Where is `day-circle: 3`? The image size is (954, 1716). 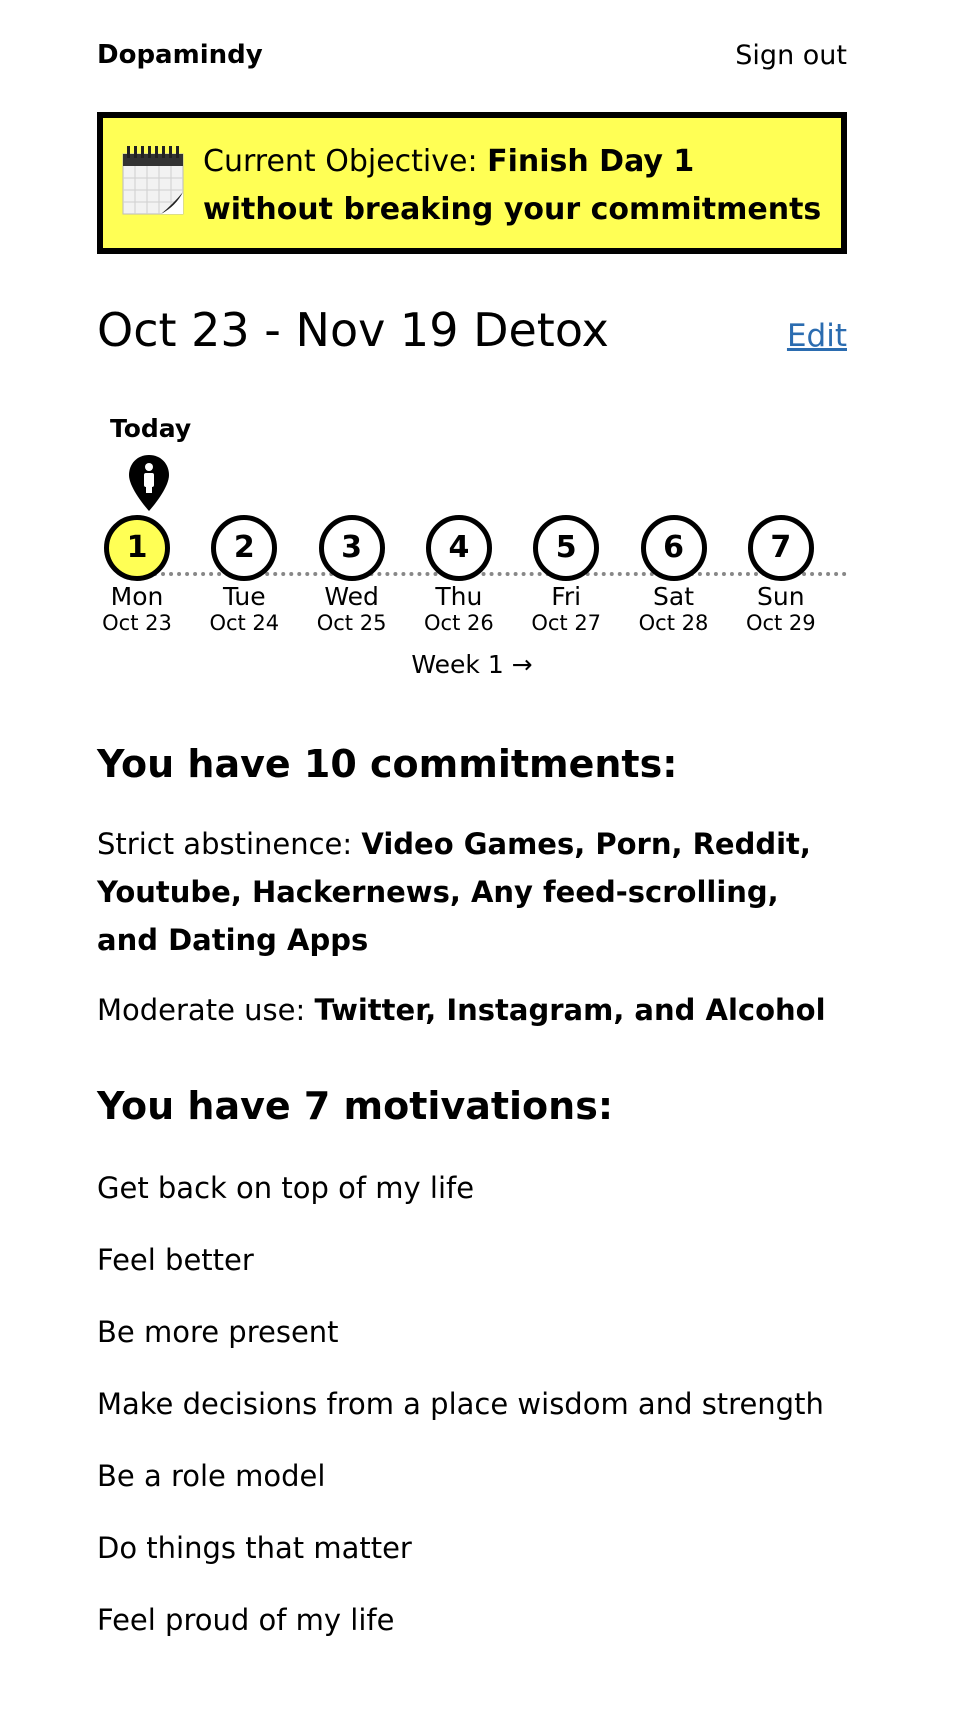 day-circle: 3 is located at coordinates (351, 548).